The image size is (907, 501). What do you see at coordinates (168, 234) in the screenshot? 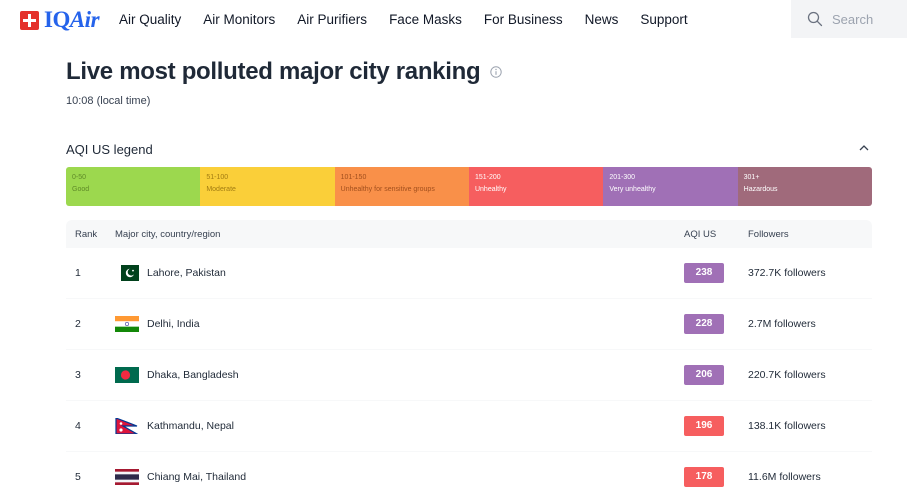
I see `header-city: Major city, country/region` at bounding box center [168, 234].